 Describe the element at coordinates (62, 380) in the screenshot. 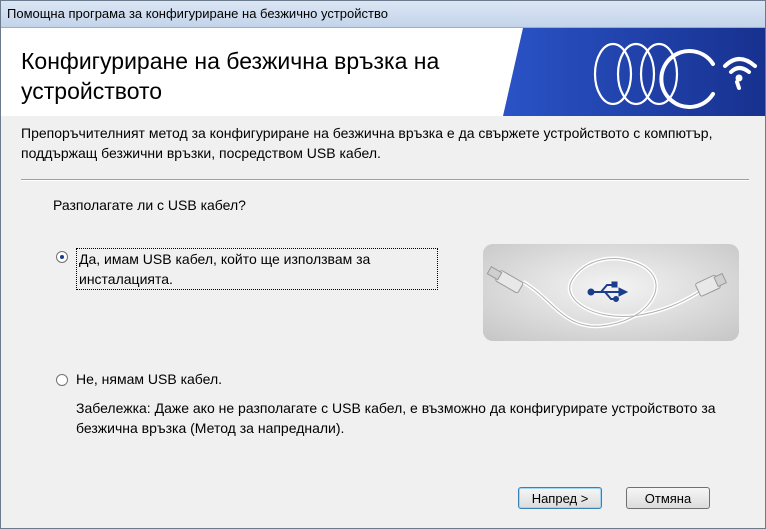

I see `radio-no-usb` at that location.